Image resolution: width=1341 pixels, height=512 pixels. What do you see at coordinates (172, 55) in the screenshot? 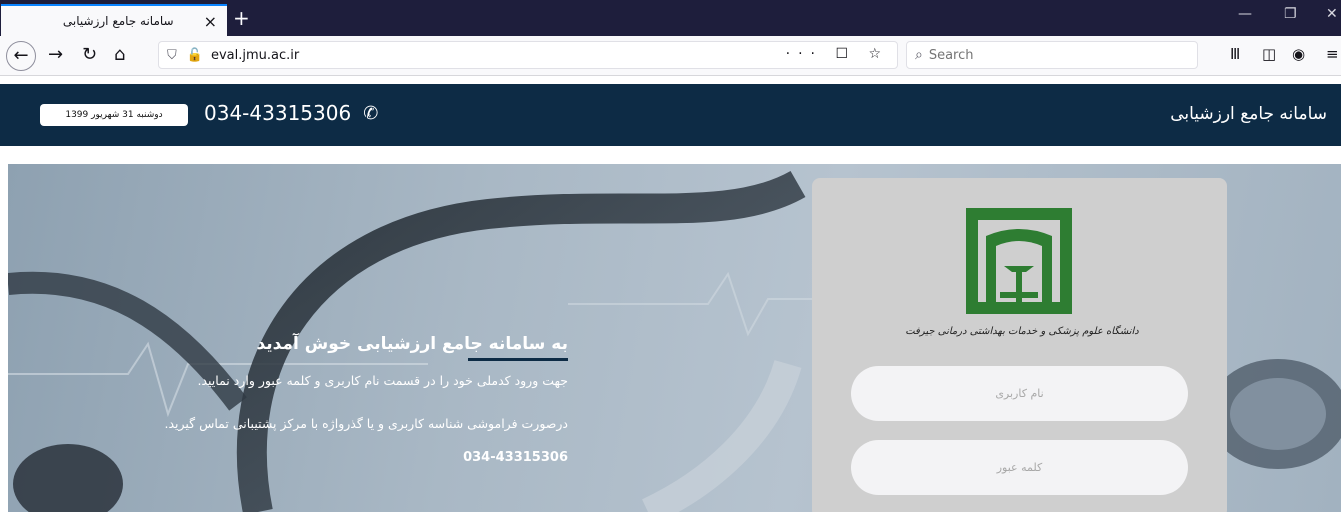
I see `shield-icon: ⛉` at bounding box center [172, 55].